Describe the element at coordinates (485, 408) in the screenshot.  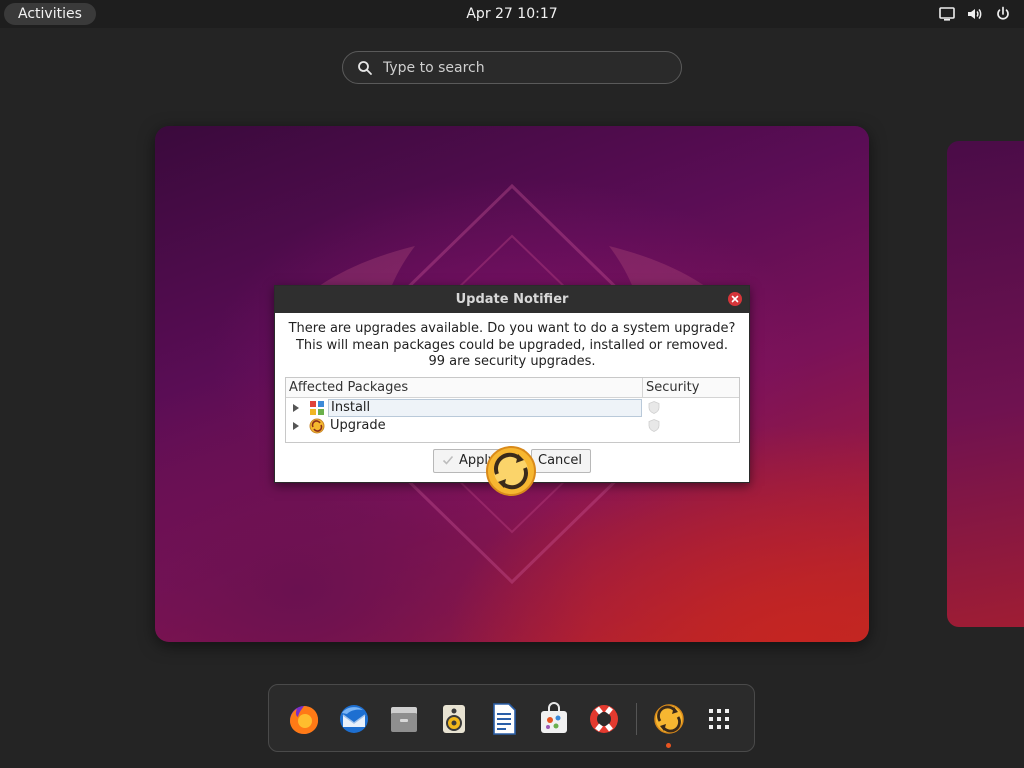
I see `package-label-install: Install` at that location.